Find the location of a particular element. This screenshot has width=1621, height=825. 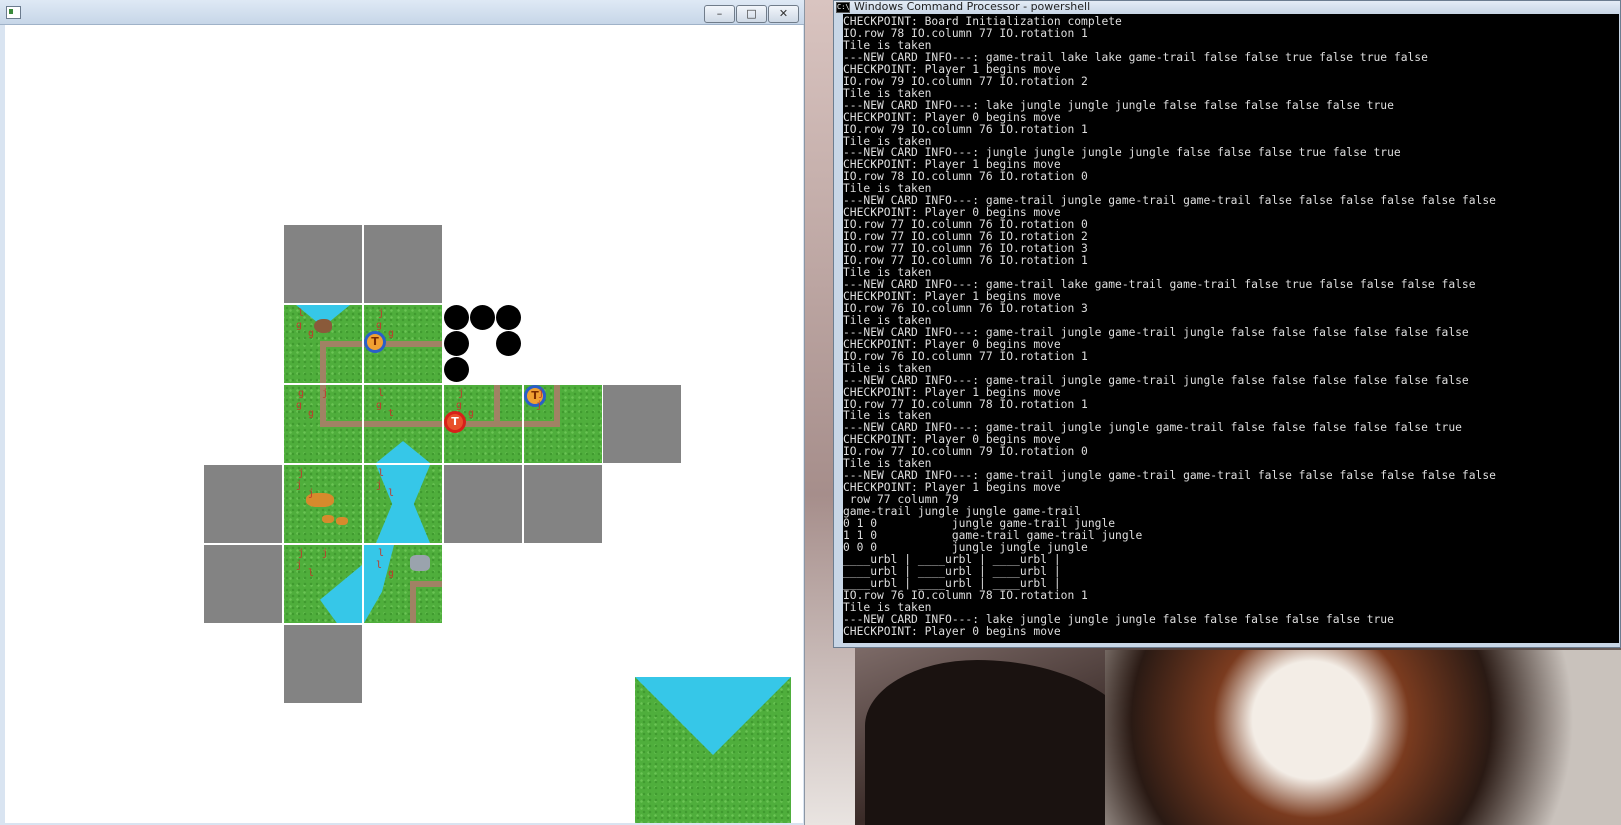

available-slot is located at coordinates (483, 344).